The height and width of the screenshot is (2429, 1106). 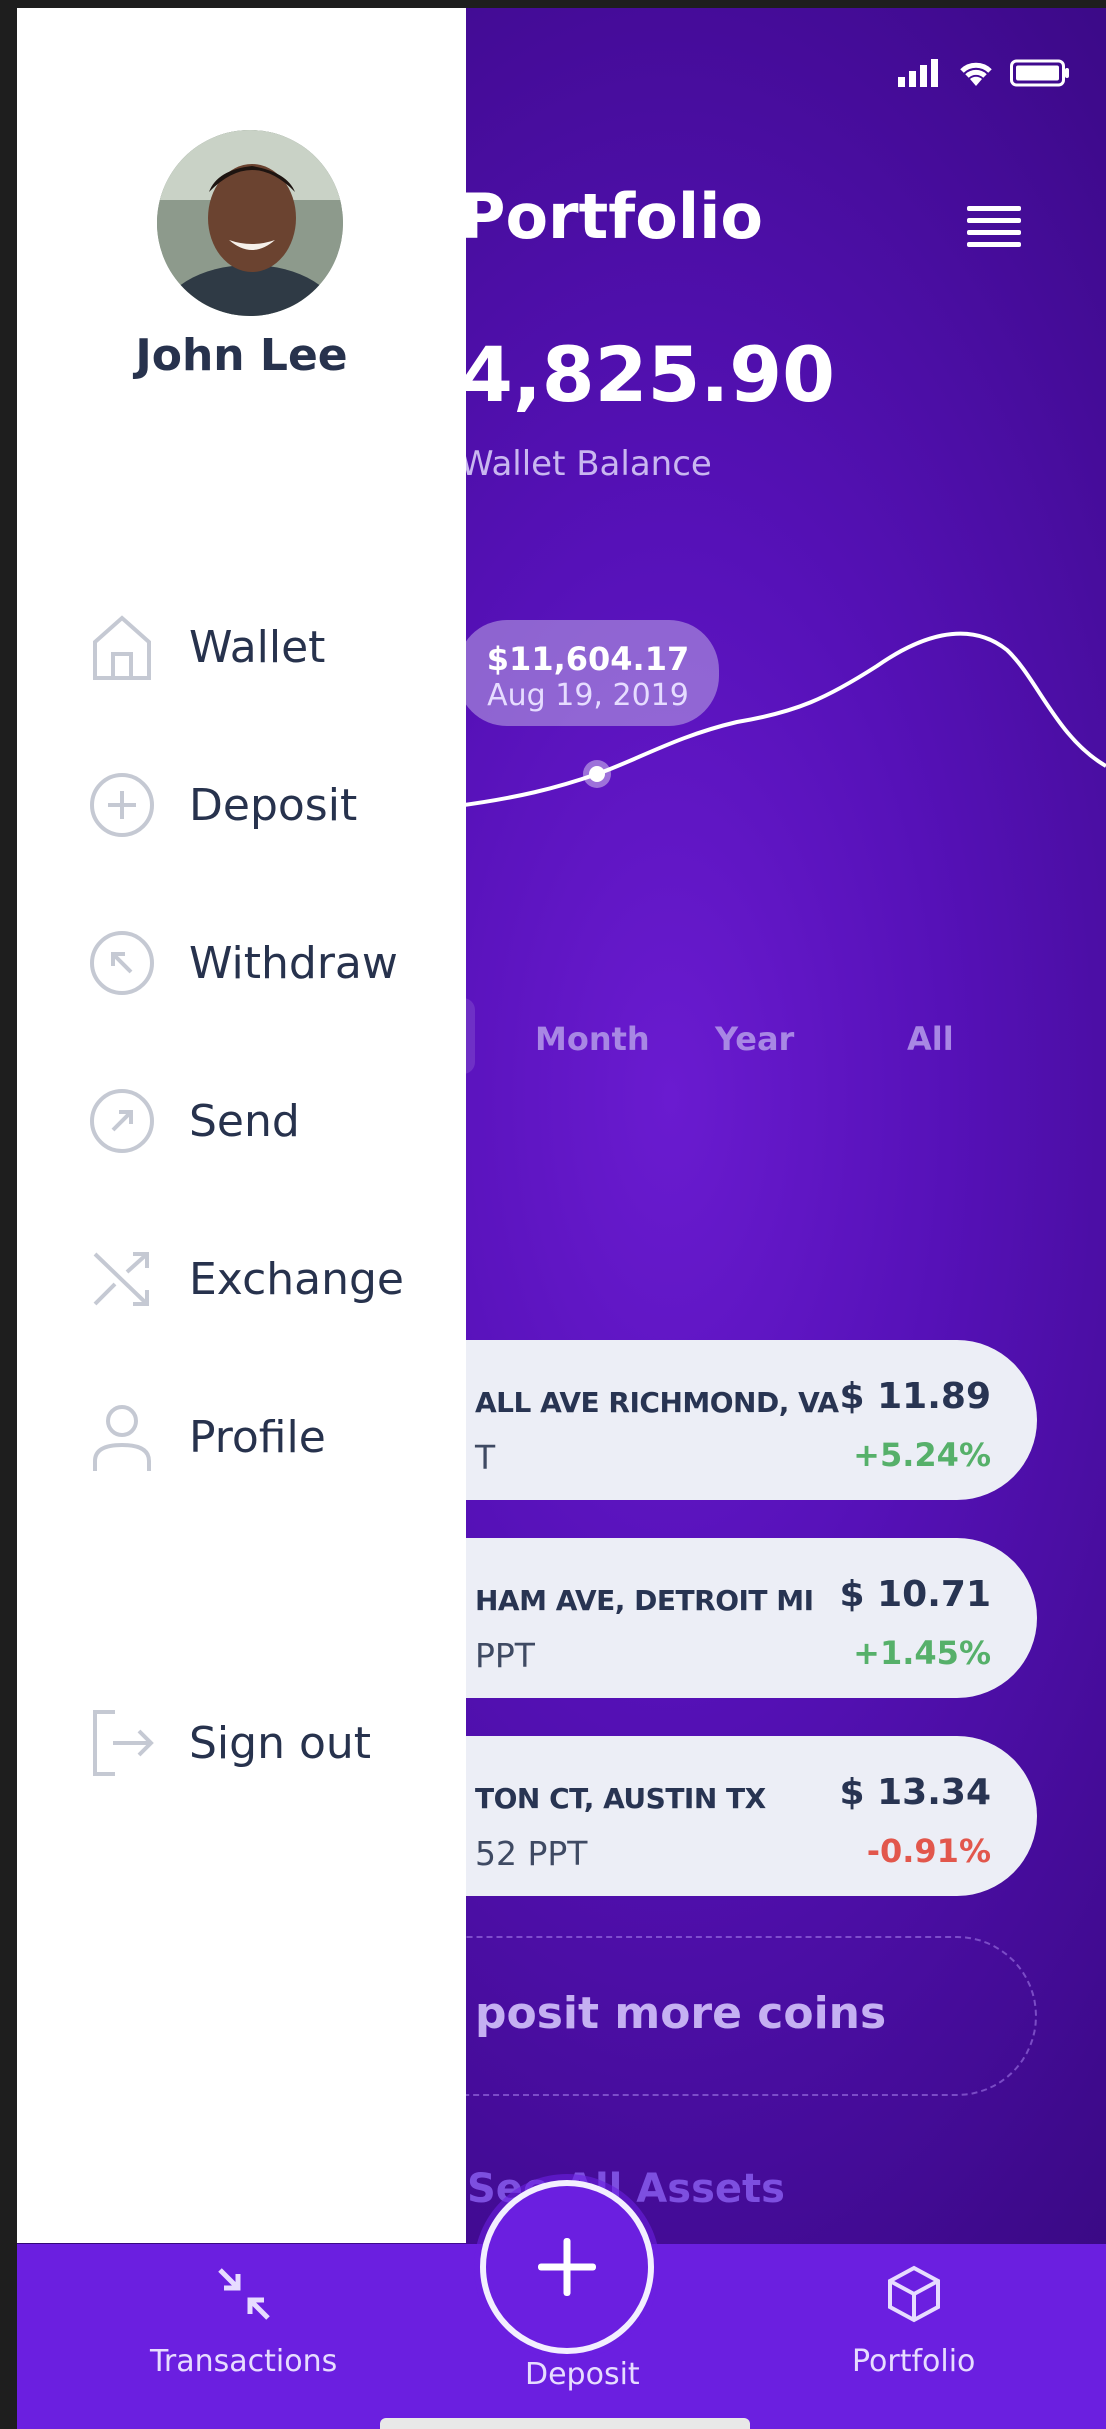 What do you see at coordinates (620, 1798) in the screenshot?
I see `asset-address: TON CT, AUSTIN TX` at bounding box center [620, 1798].